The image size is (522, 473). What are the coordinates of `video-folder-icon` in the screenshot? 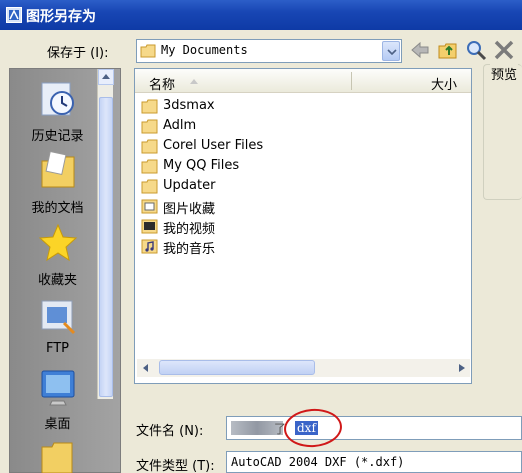 It's located at (149, 226).